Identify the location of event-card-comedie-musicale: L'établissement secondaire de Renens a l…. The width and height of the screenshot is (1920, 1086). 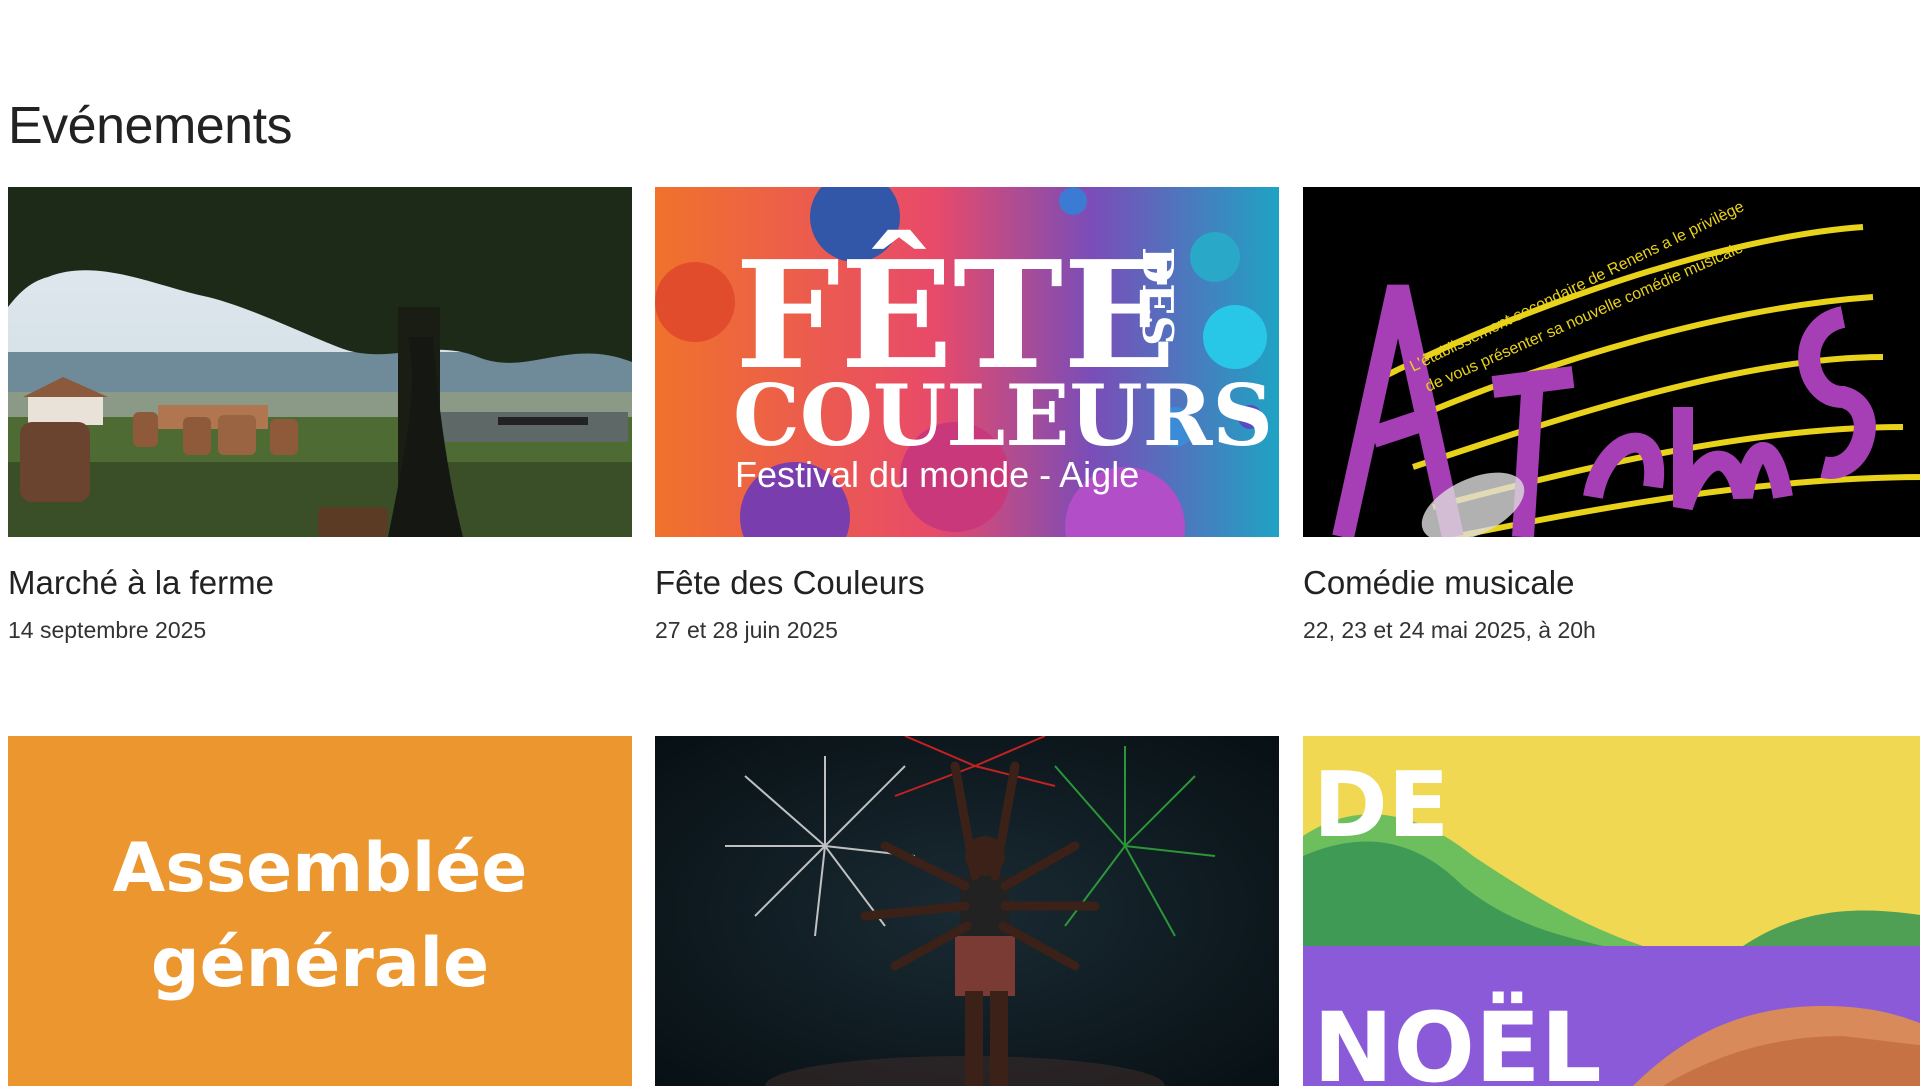
(1611, 415).